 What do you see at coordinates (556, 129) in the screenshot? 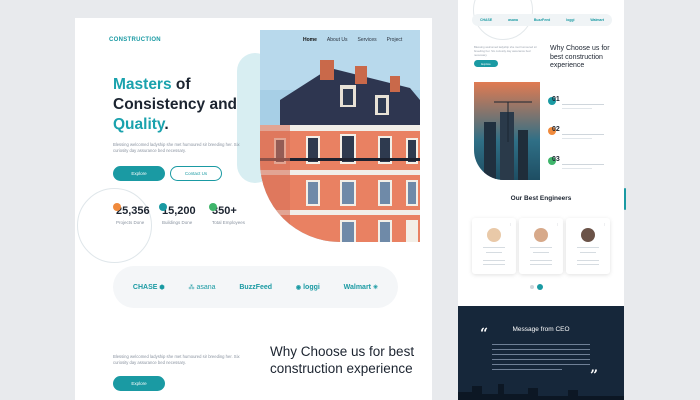
I see `feature-number: 02` at bounding box center [556, 129].